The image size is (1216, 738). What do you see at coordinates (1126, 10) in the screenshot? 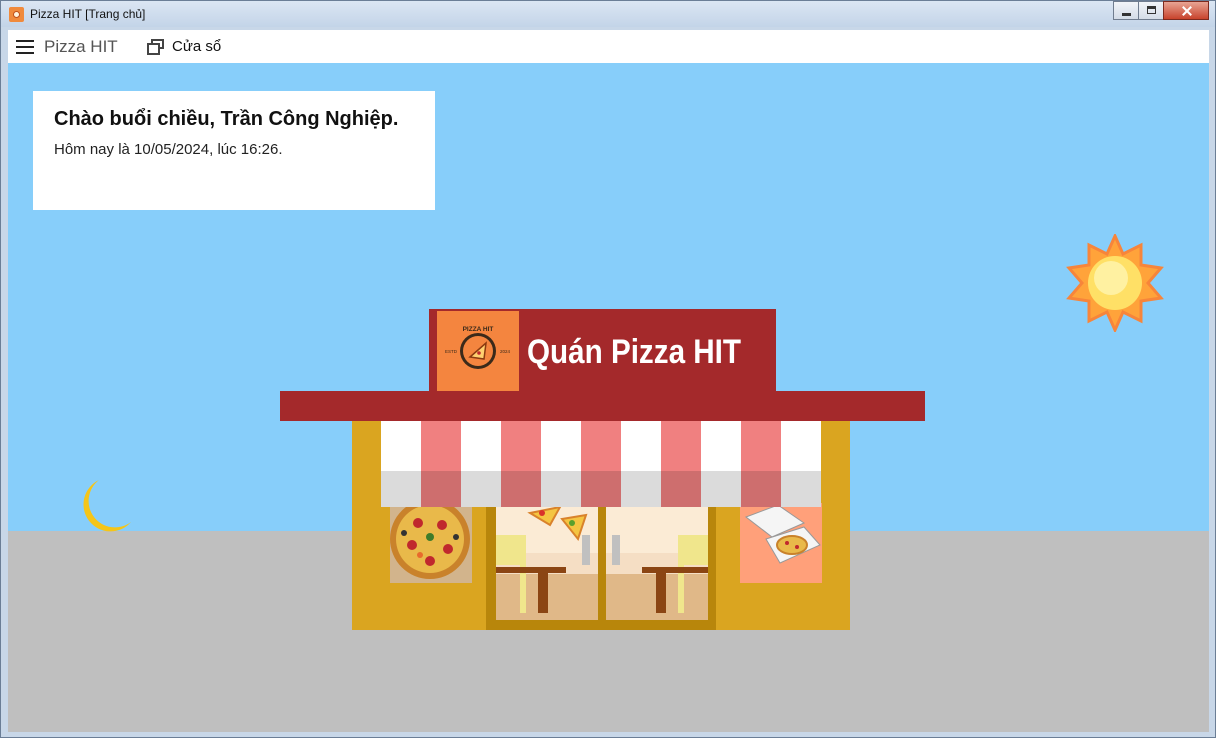
I see `minimize-button` at bounding box center [1126, 10].